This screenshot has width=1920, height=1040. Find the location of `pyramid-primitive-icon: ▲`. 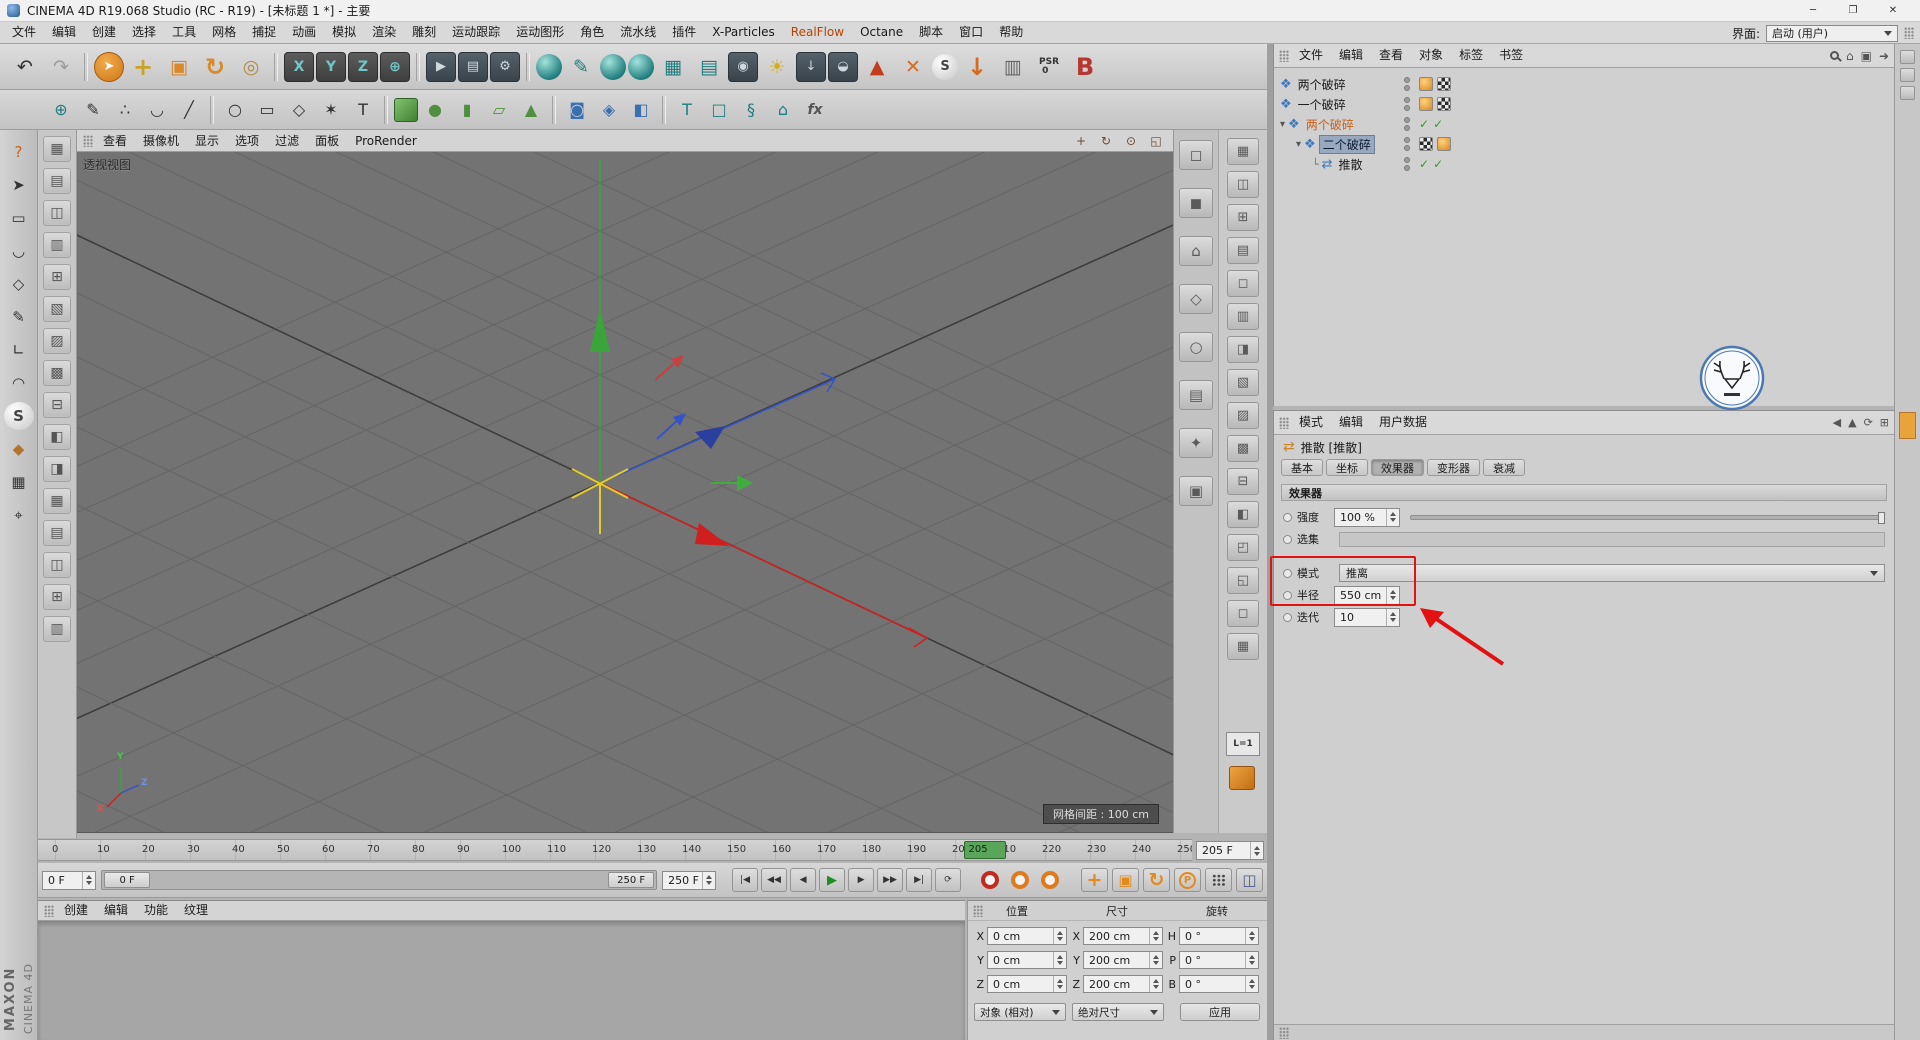

pyramid-primitive-icon: ▲ is located at coordinates (531, 110).